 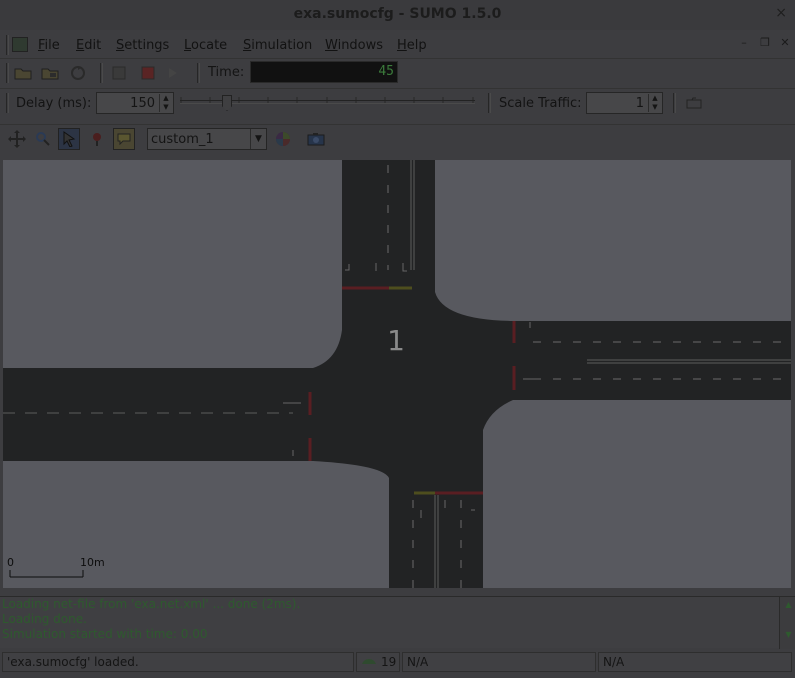 I want to click on scale-traffic-label: Scale Traffic:, so click(x=540, y=103).